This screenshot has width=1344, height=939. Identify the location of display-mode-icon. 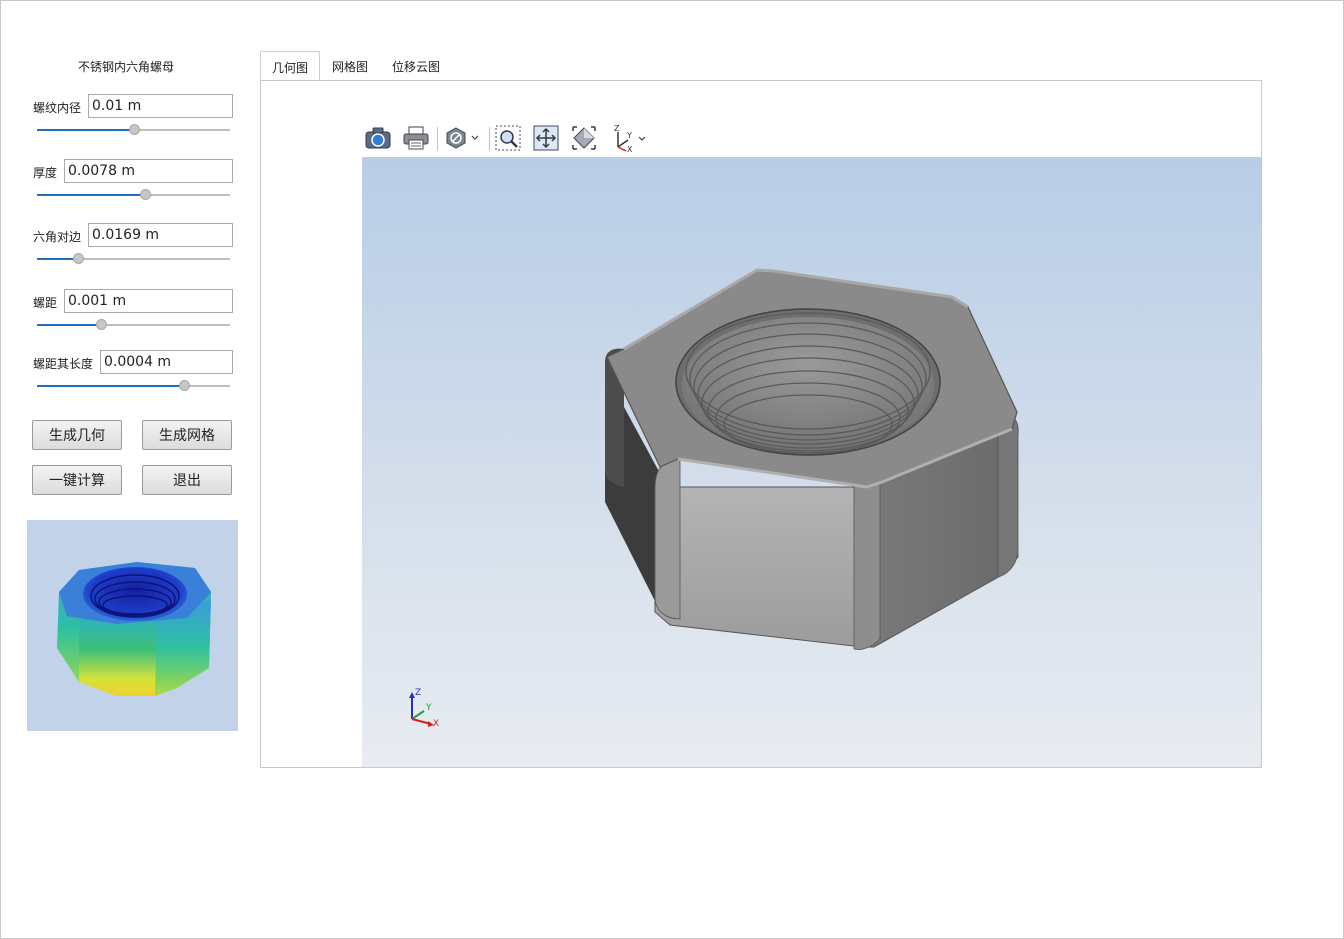
(461, 138).